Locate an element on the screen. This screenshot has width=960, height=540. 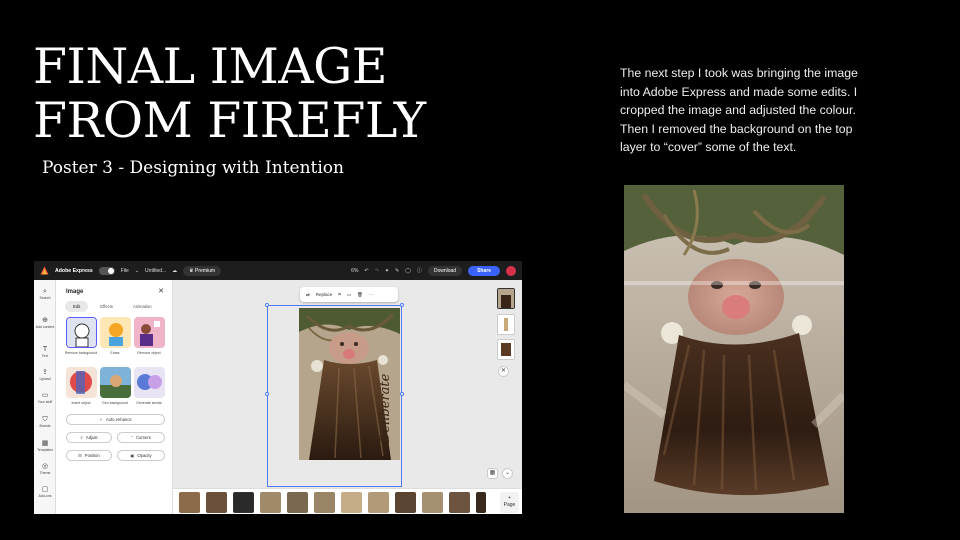
tool-label: Generate similar is located at coordinates (149, 403).